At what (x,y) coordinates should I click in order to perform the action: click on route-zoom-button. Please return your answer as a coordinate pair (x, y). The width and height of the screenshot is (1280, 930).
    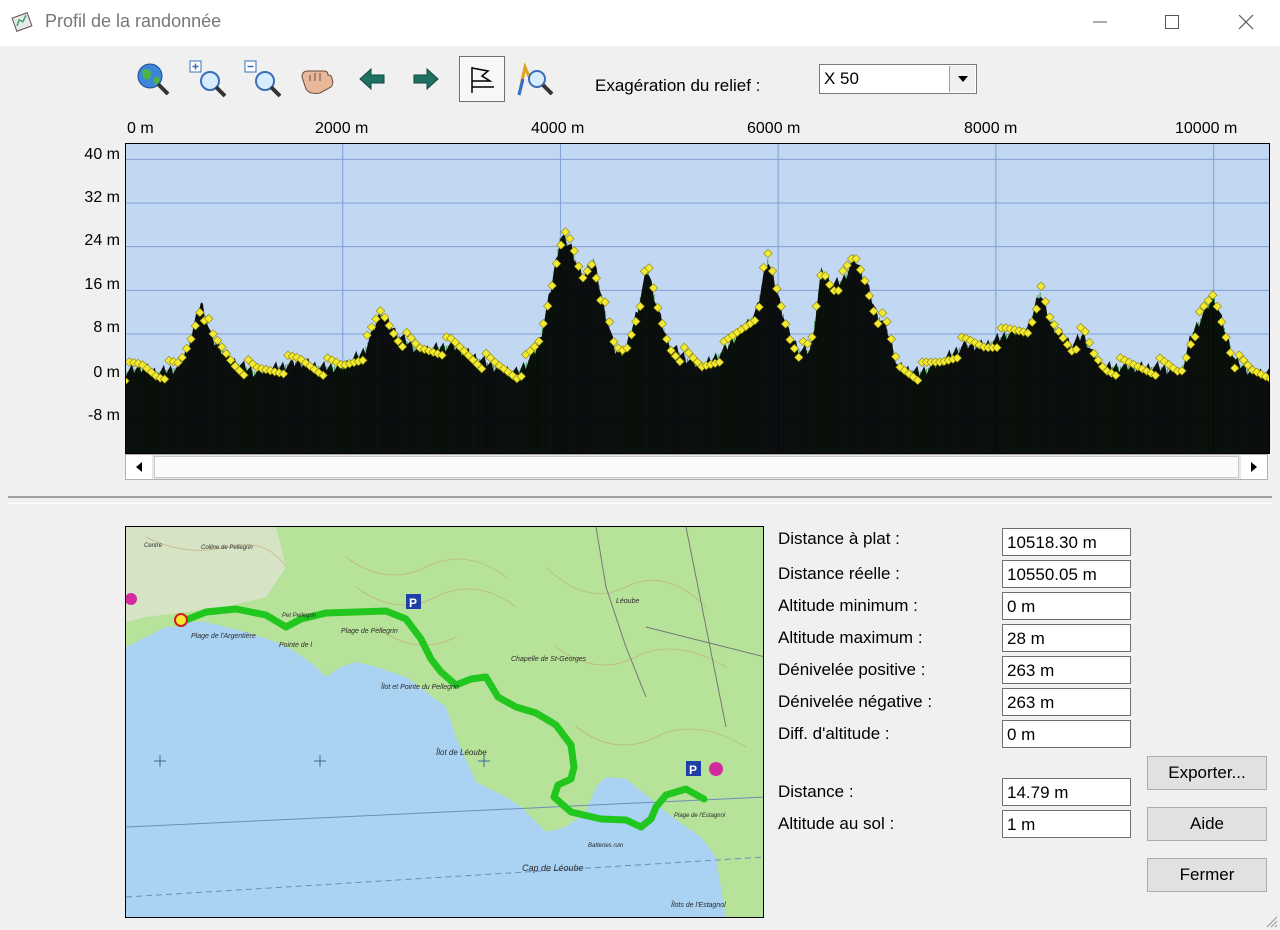
    Looking at the image, I should click on (535, 79).